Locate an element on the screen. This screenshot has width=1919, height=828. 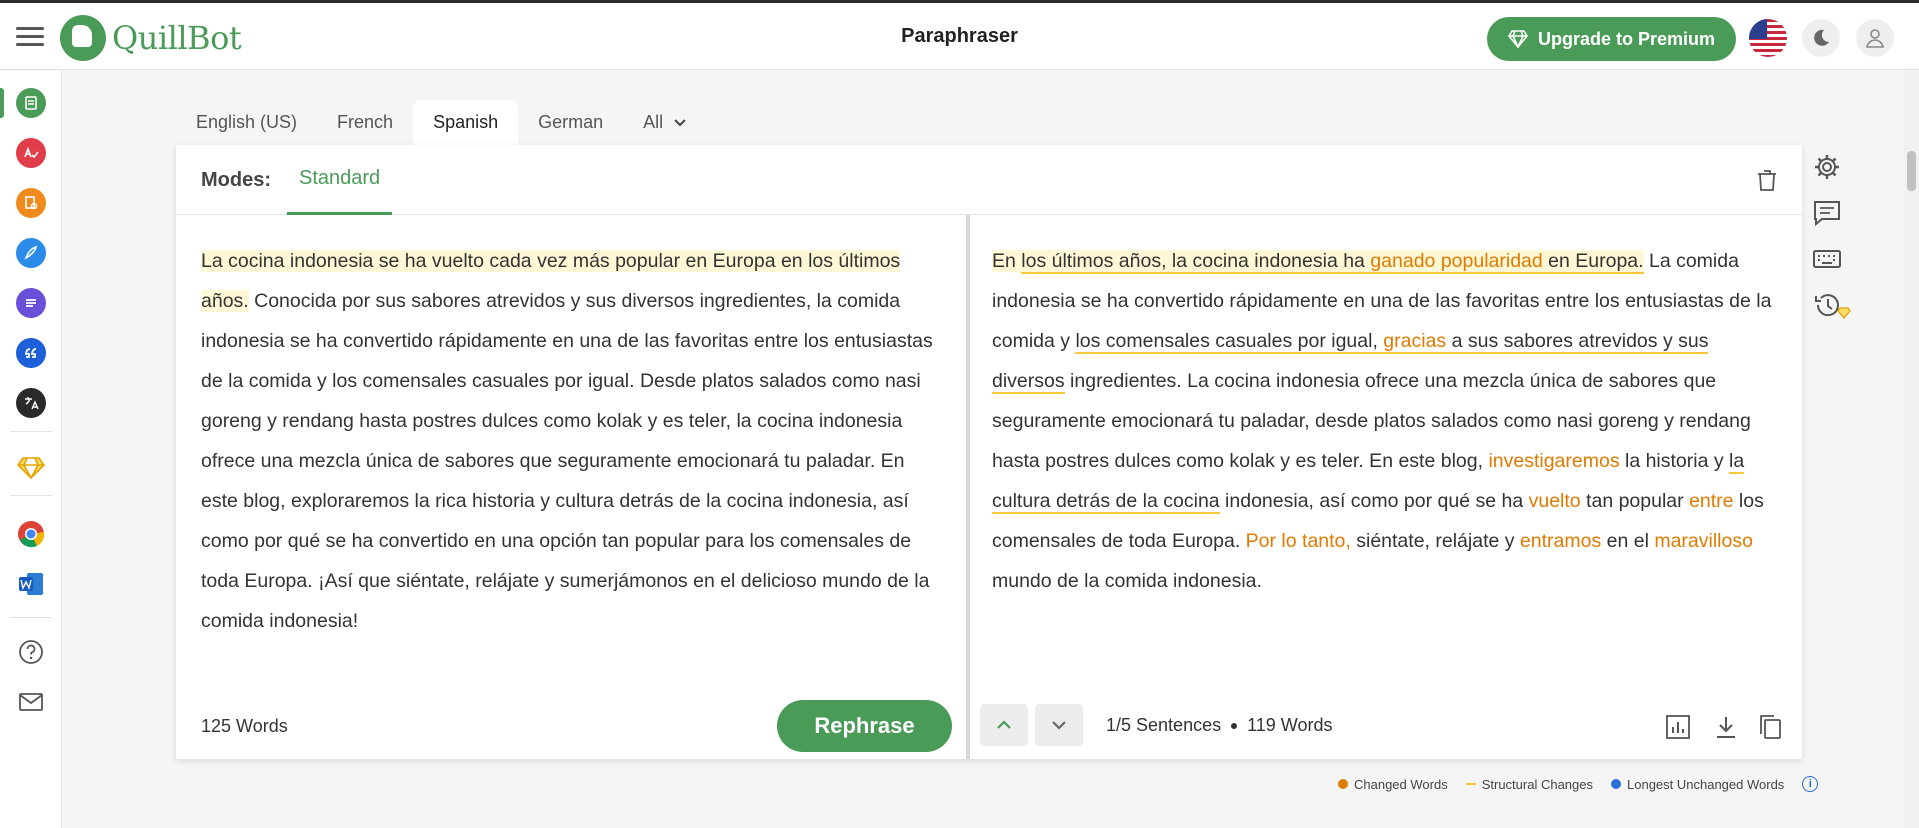
tab-english-us: English (US) is located at coordinates (246, 122).